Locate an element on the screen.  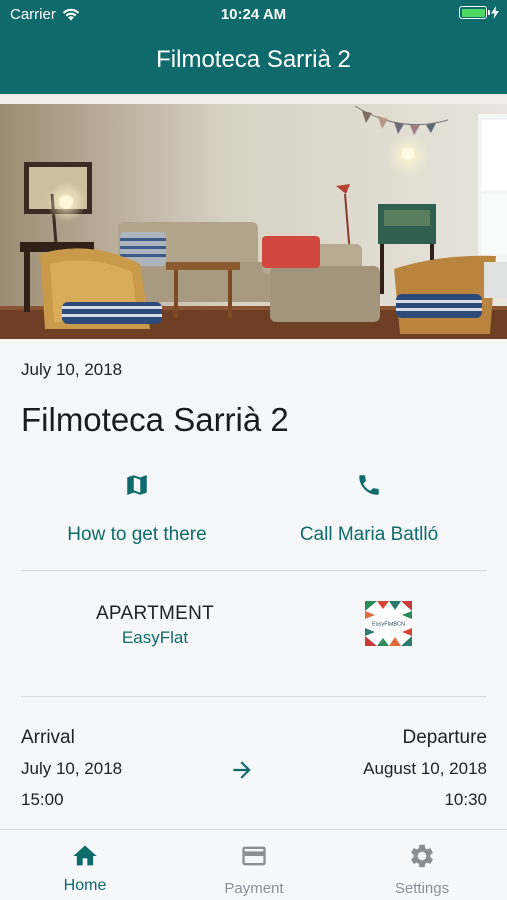
departure-info: Departure August 10, 2018 10:30 is located at coordinates (425, 768).